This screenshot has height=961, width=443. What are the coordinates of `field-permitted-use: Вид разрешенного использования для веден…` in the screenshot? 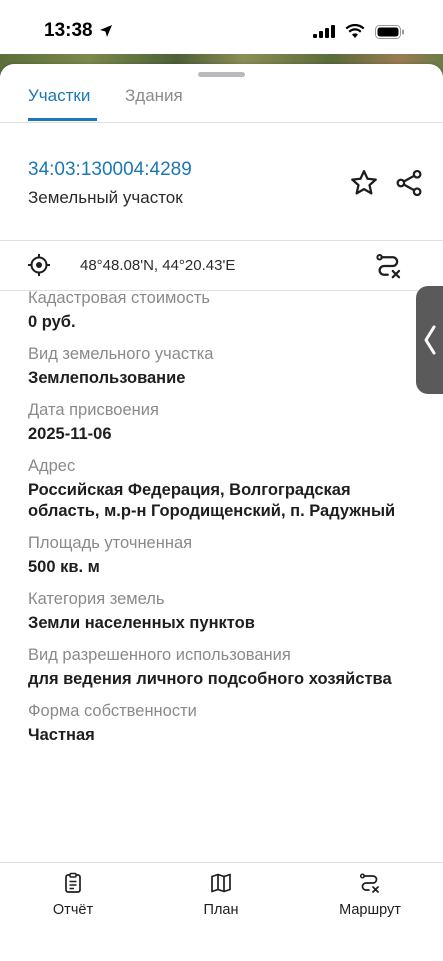 It's located at (218, 667).